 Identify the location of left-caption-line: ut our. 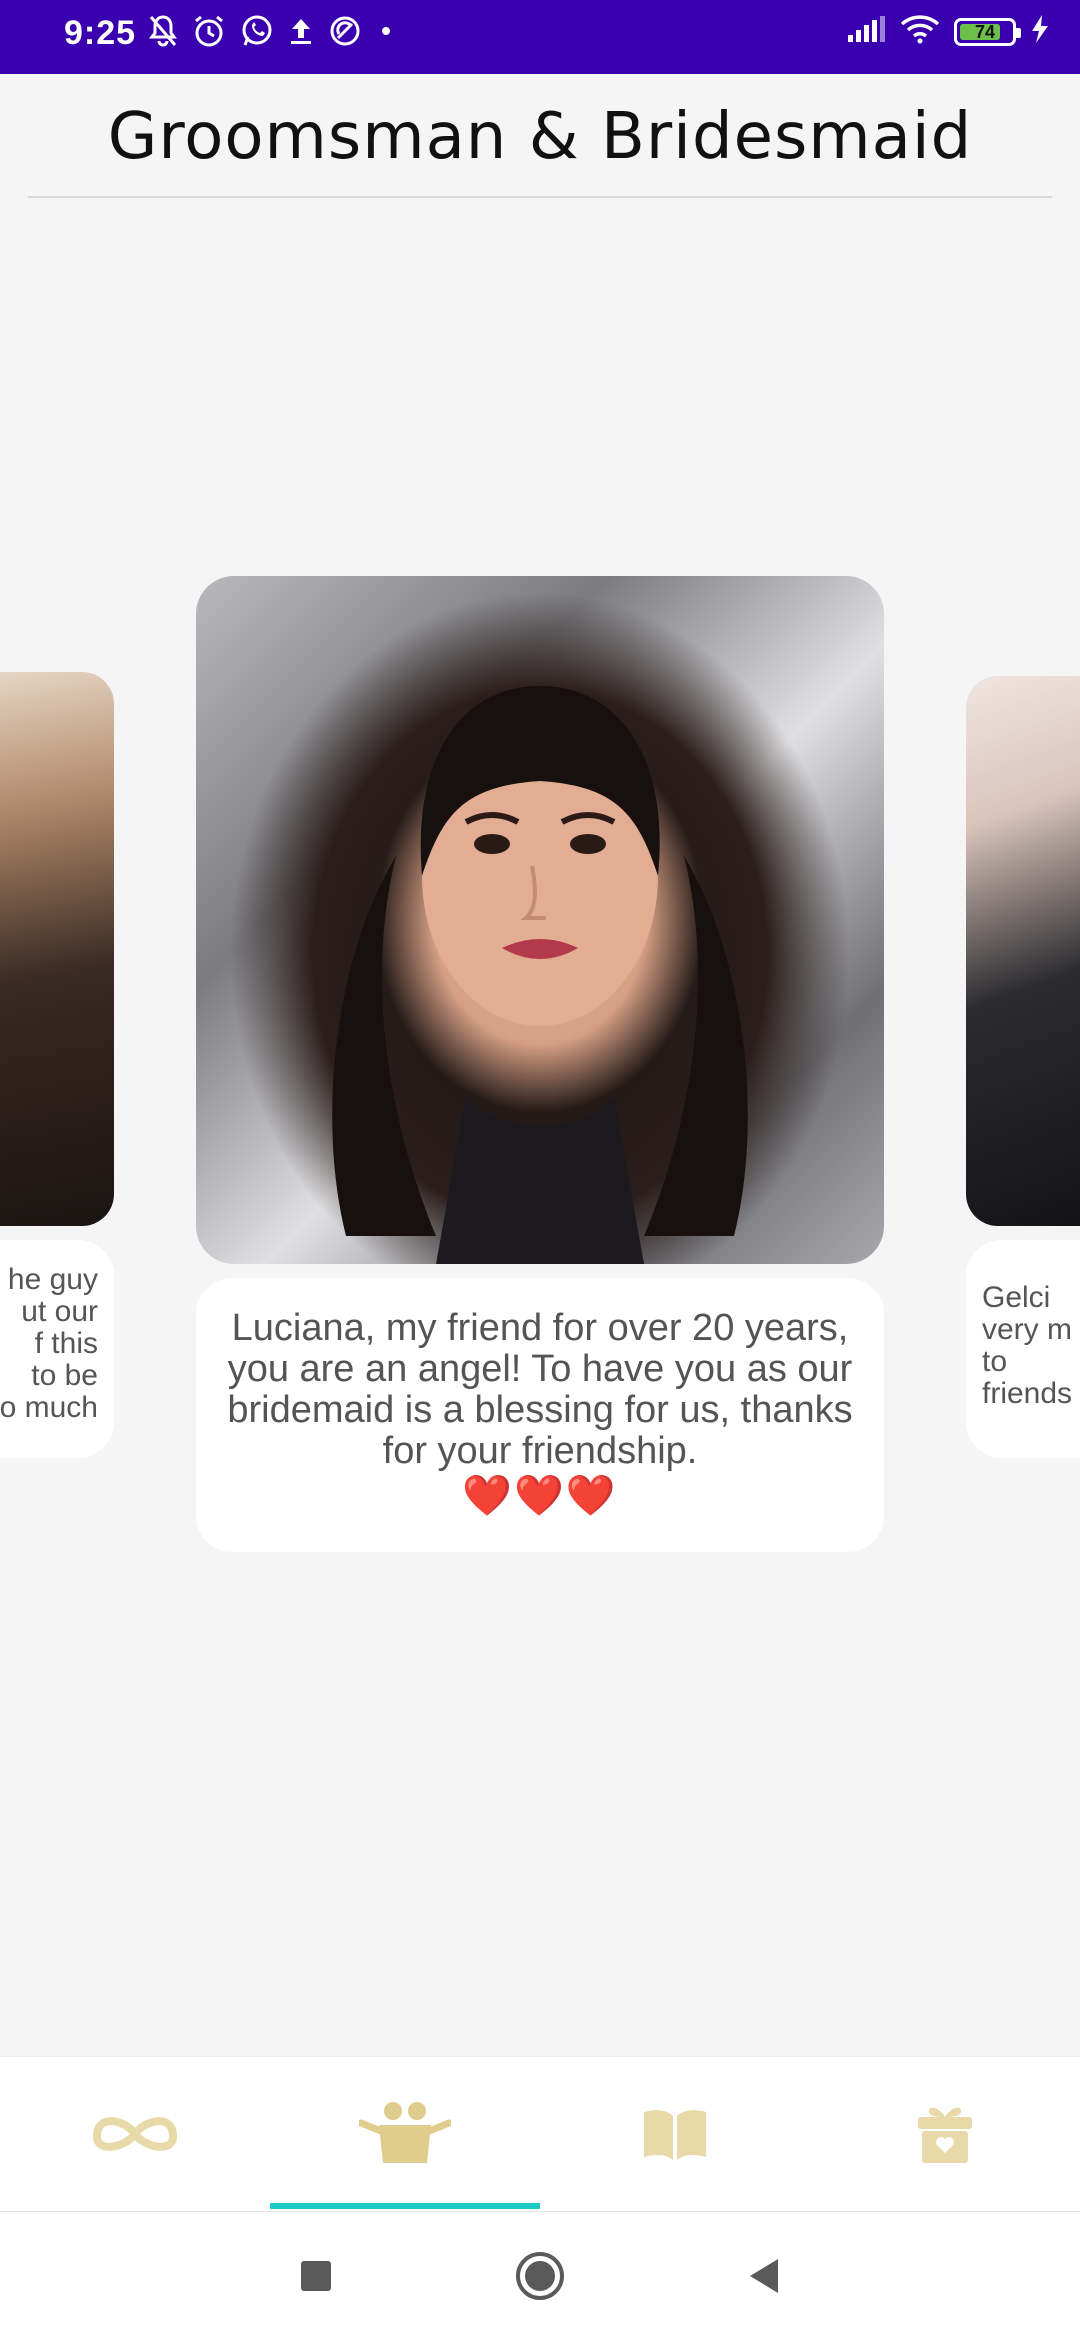
(59, 1311).